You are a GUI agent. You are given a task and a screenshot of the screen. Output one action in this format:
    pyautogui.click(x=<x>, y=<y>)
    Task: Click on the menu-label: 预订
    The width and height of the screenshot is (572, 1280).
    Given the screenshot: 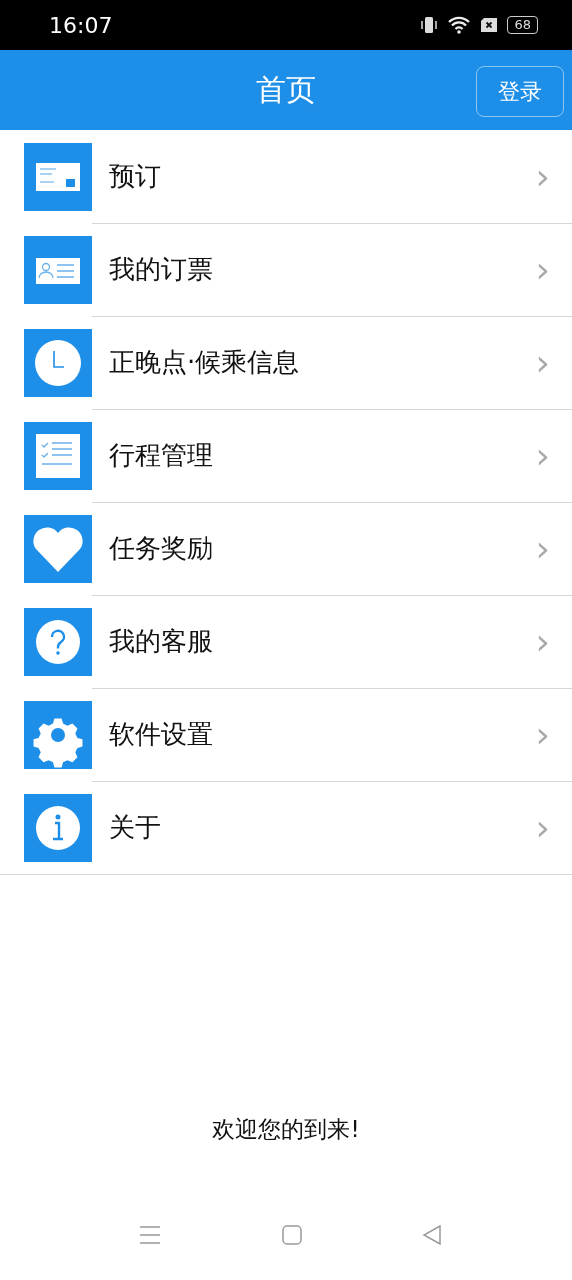 What is the action you would take?
    pyautogui.click(x=135, y=176)
    